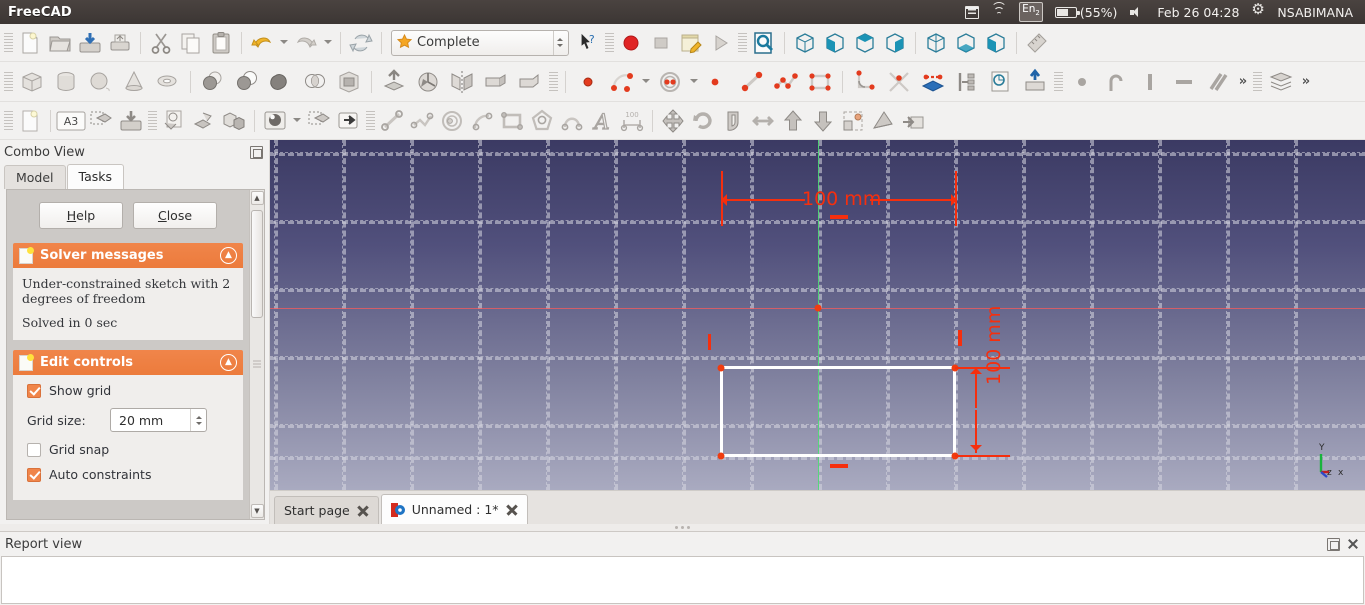 Image resolution: width=1365 pixels, height=605 pixels. Describe the element at coordinates (349, 82) in the screenshot. I see `section-button` at that location.